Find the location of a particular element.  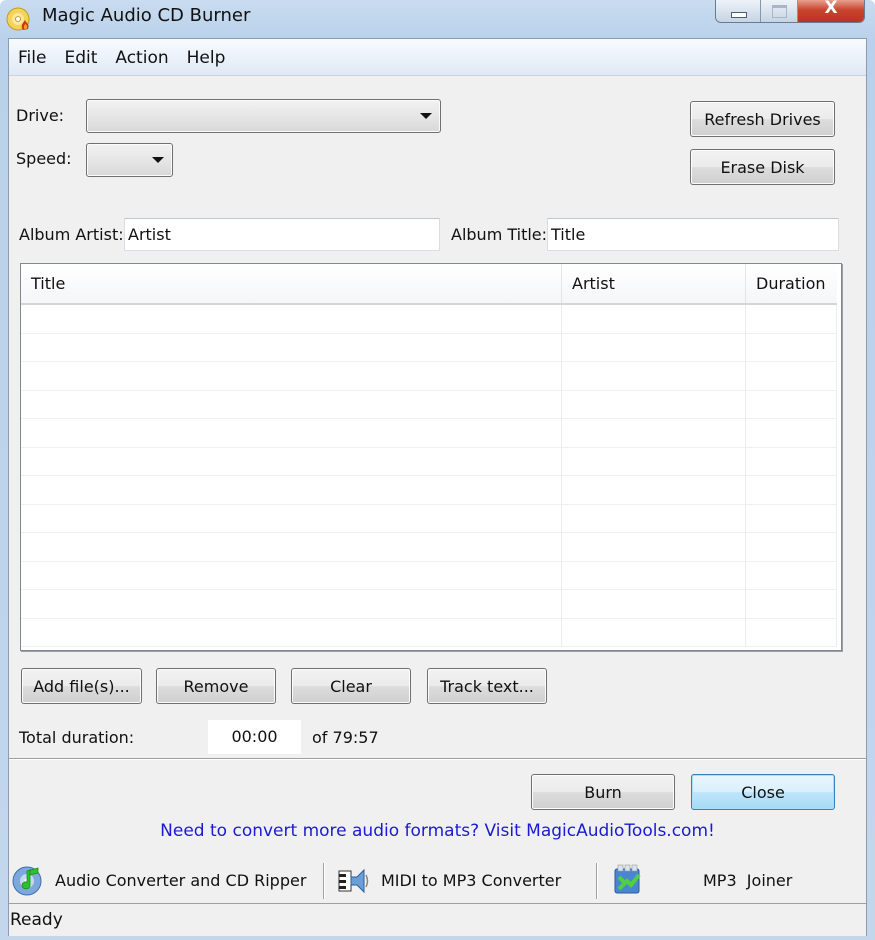

column-header-title: Title is located at coordinates (291, 283).